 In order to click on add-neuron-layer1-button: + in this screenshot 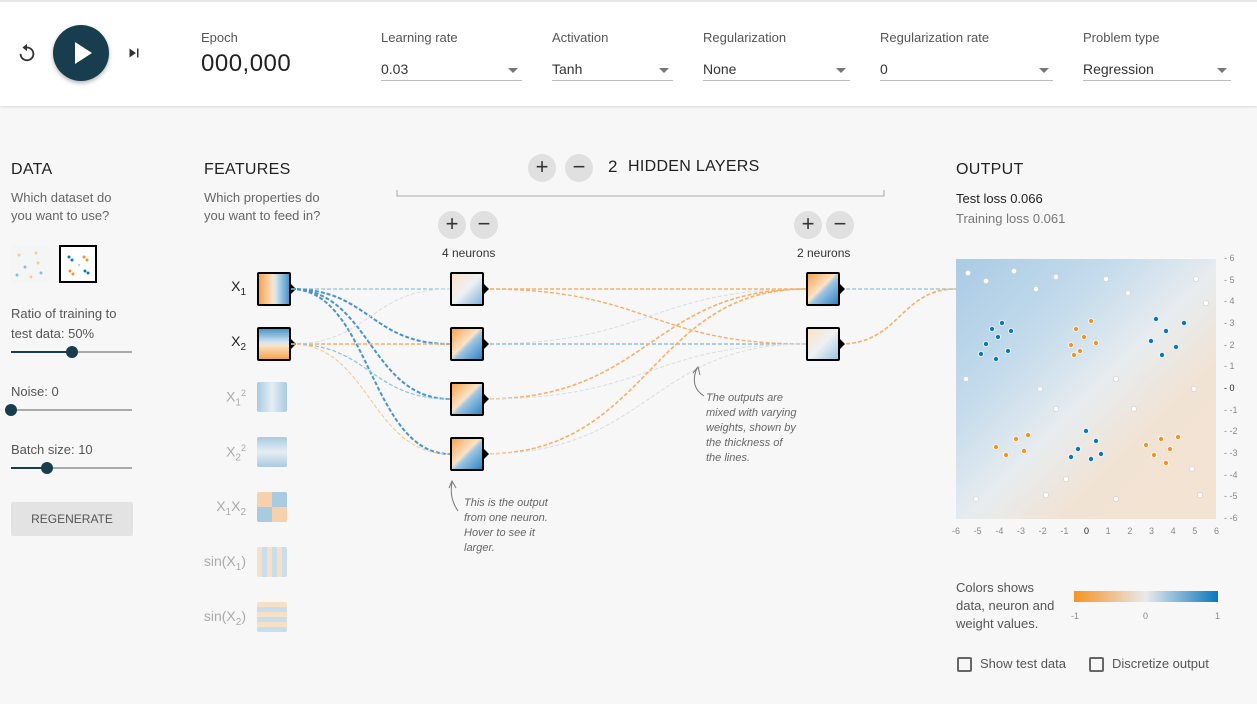, I will do `click(452, 225)`.